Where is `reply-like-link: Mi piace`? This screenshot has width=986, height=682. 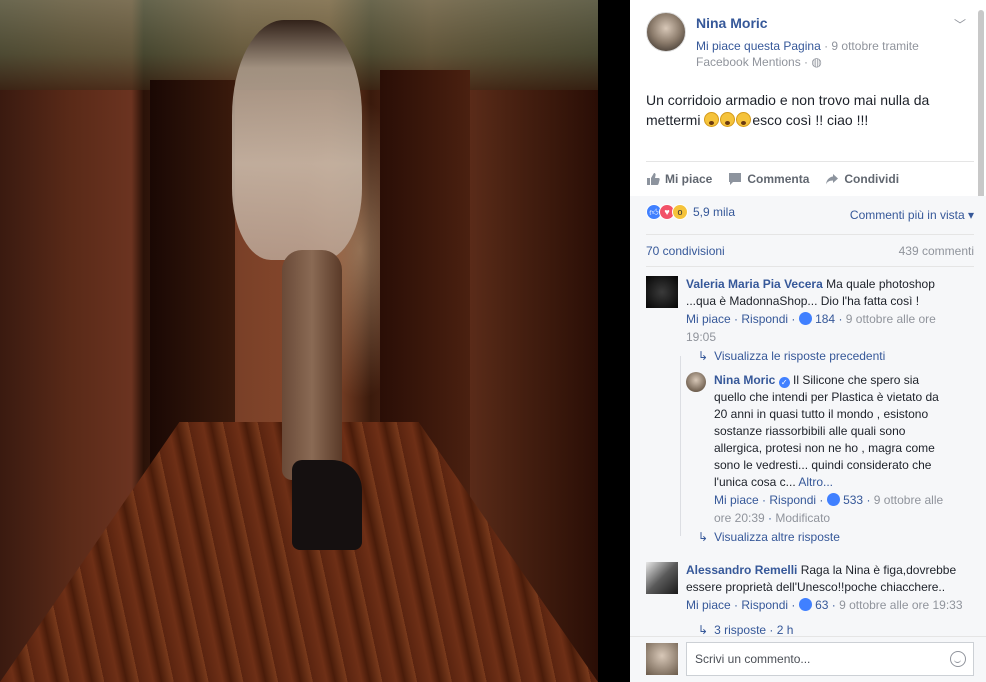
reply-like-link: Mi piace is located at coordinates (736, 500).